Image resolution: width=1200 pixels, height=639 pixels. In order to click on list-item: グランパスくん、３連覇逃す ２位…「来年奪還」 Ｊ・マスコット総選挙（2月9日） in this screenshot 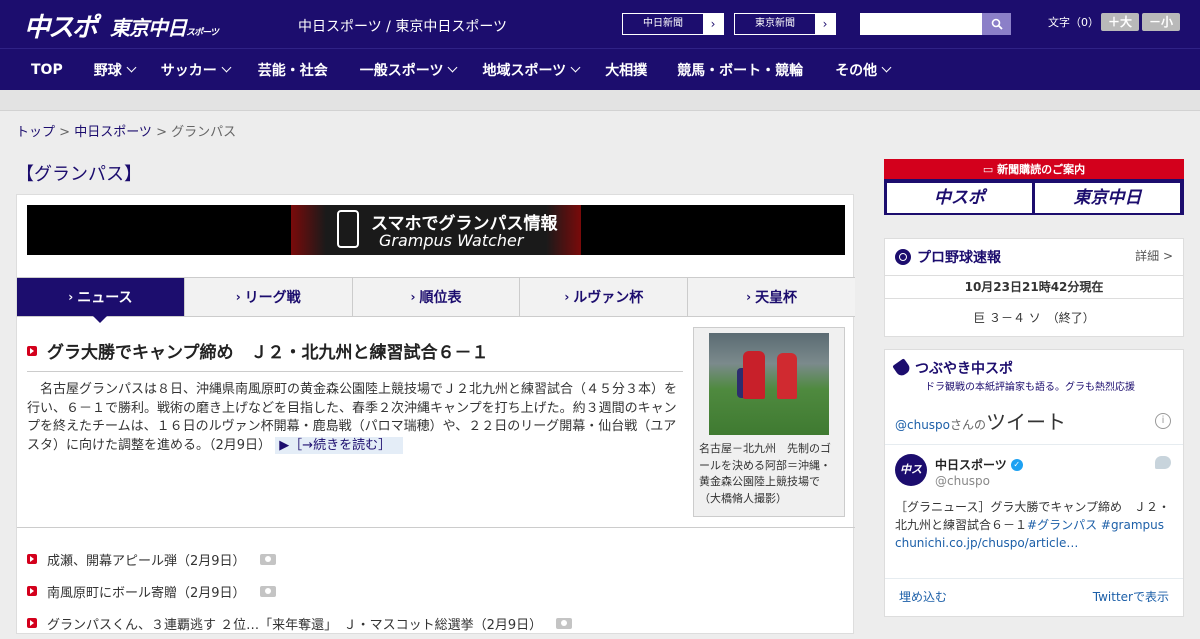, I will do `click(300, 623)`.